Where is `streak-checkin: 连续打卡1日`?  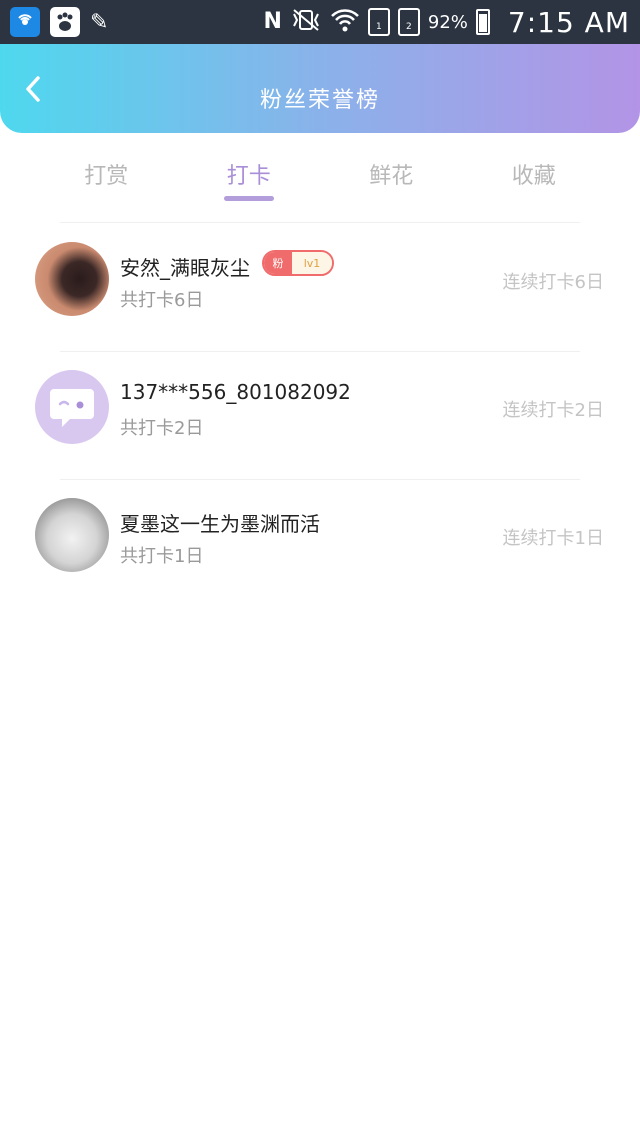
streak-checkin: 连续打卡1日 is located at coordinates (553, 538).